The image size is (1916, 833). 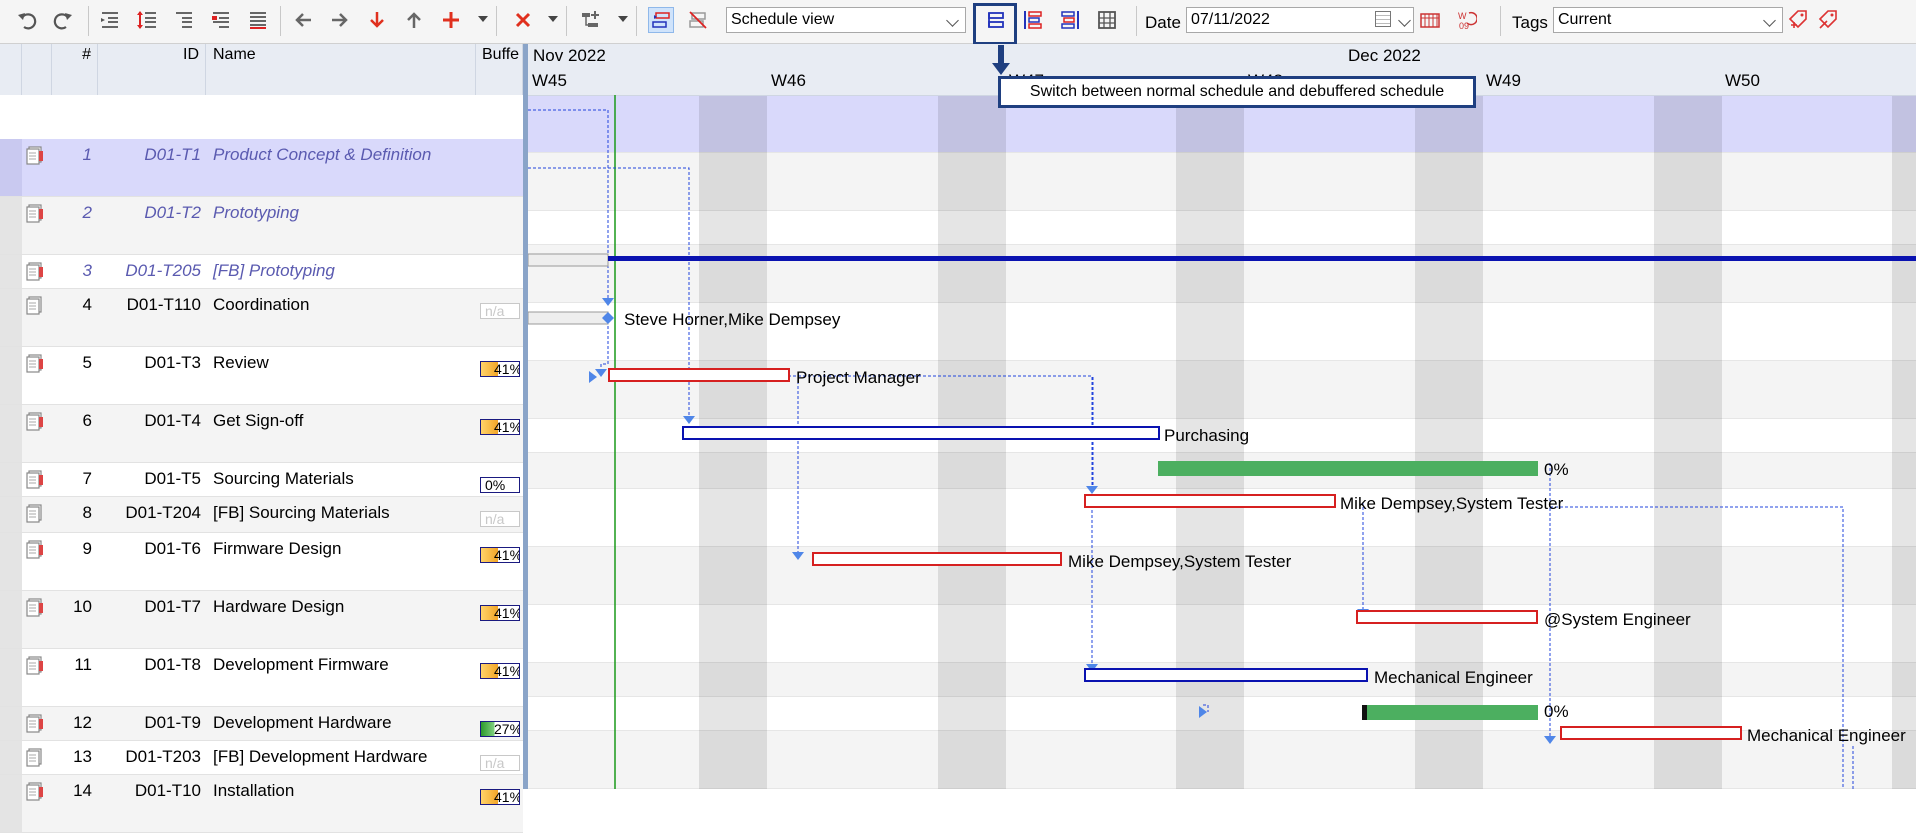 What do you see at coordinates (261, 434) in the screenshot?
I see `table-row: 6 D01-T4 Get Sign-off 41%` at bounding box center [261, 434].